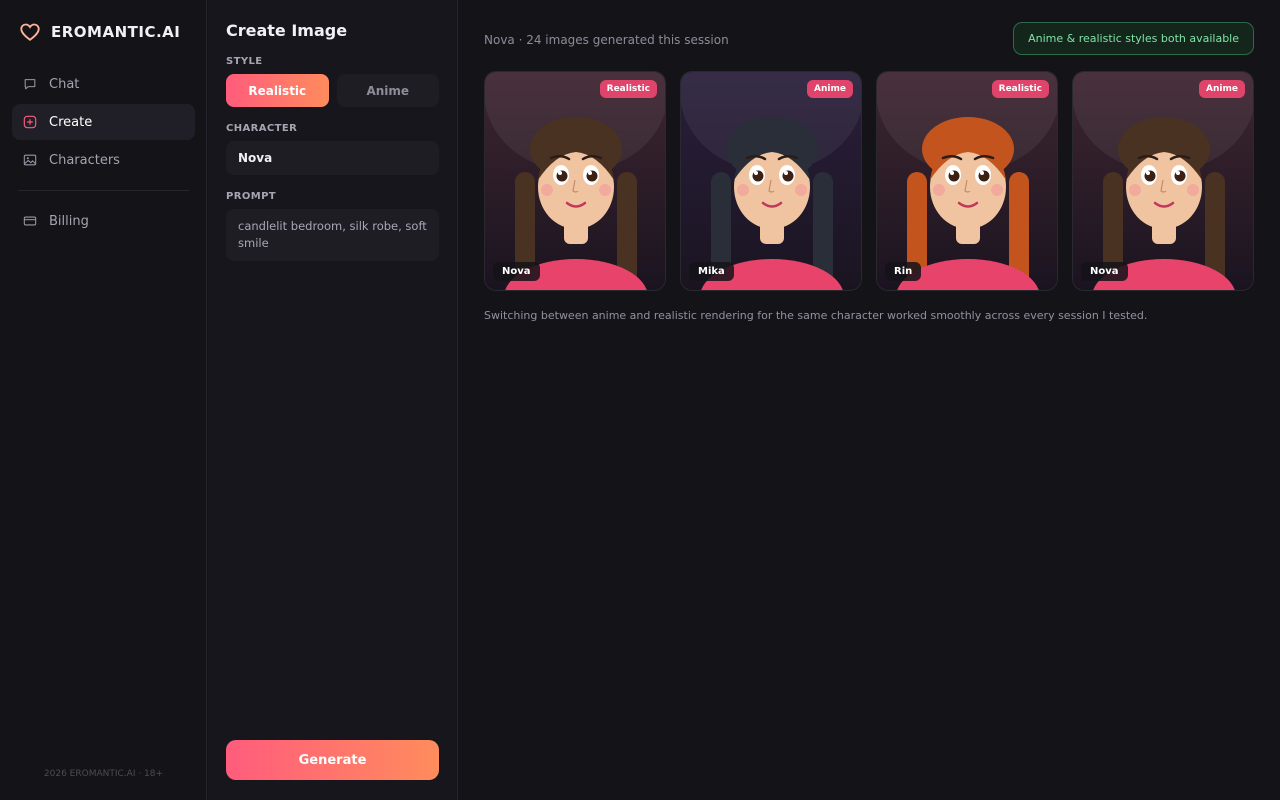 This screenshot has width=1280, height=800. I want to click on sidebar-item-characters: Characters, so click(103, 160).